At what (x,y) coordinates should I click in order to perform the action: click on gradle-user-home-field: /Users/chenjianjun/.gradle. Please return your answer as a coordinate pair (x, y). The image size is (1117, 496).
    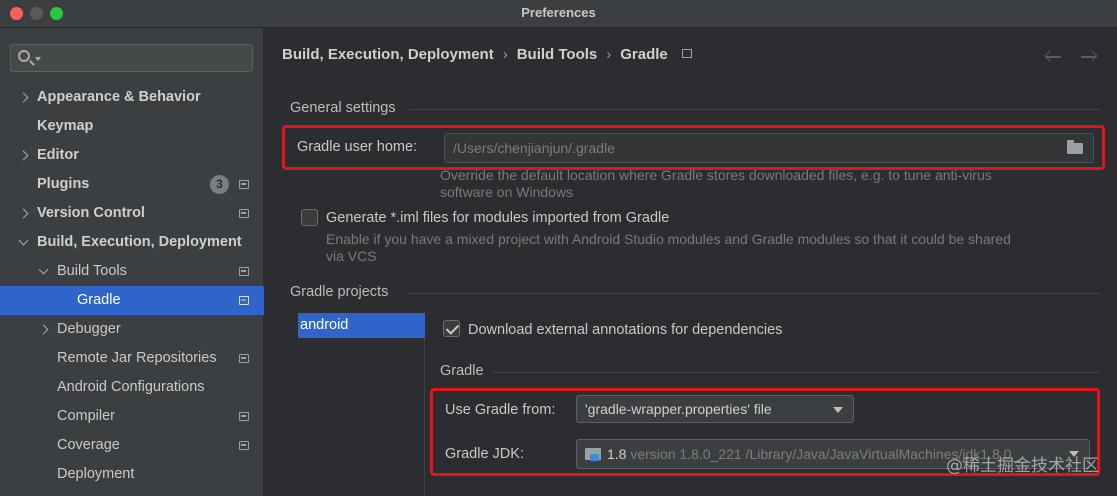
    Looking at the image, I should click on (769, 148).